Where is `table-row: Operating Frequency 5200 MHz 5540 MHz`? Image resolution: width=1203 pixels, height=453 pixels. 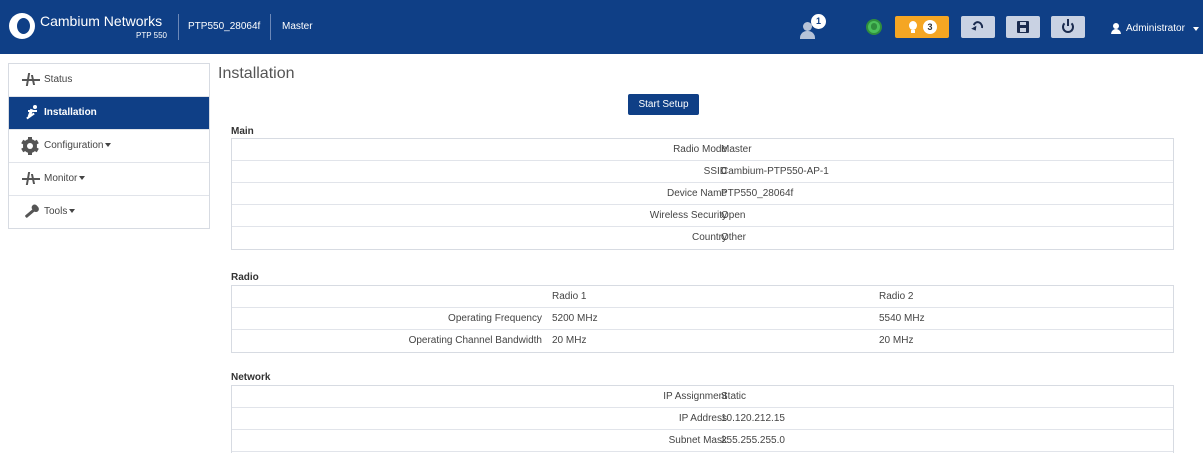
table-row: Operating Frequency 5200 MHz 5540 MHz is located at coordinates (702, 319).